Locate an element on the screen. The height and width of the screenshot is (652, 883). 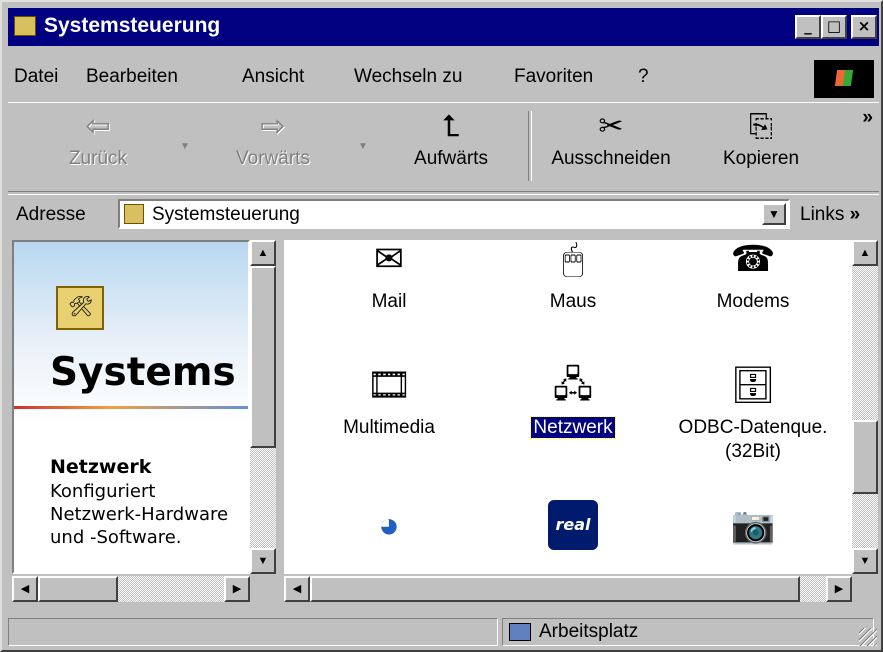
list-item: ✉ Mail is located at coordinates (389, 277).